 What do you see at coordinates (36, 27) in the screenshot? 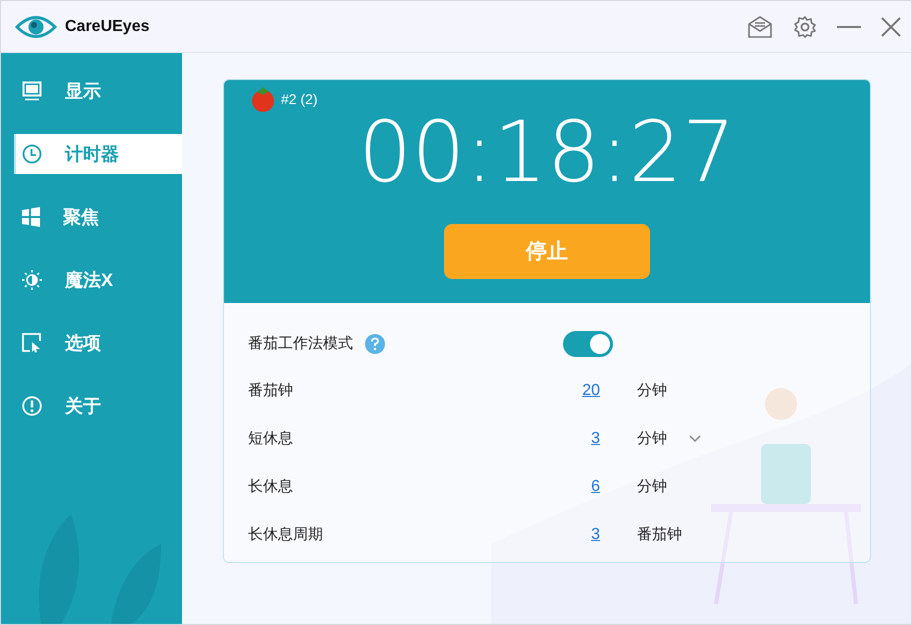
I see `eye-logo-icon` at bounding box center [36, 27].